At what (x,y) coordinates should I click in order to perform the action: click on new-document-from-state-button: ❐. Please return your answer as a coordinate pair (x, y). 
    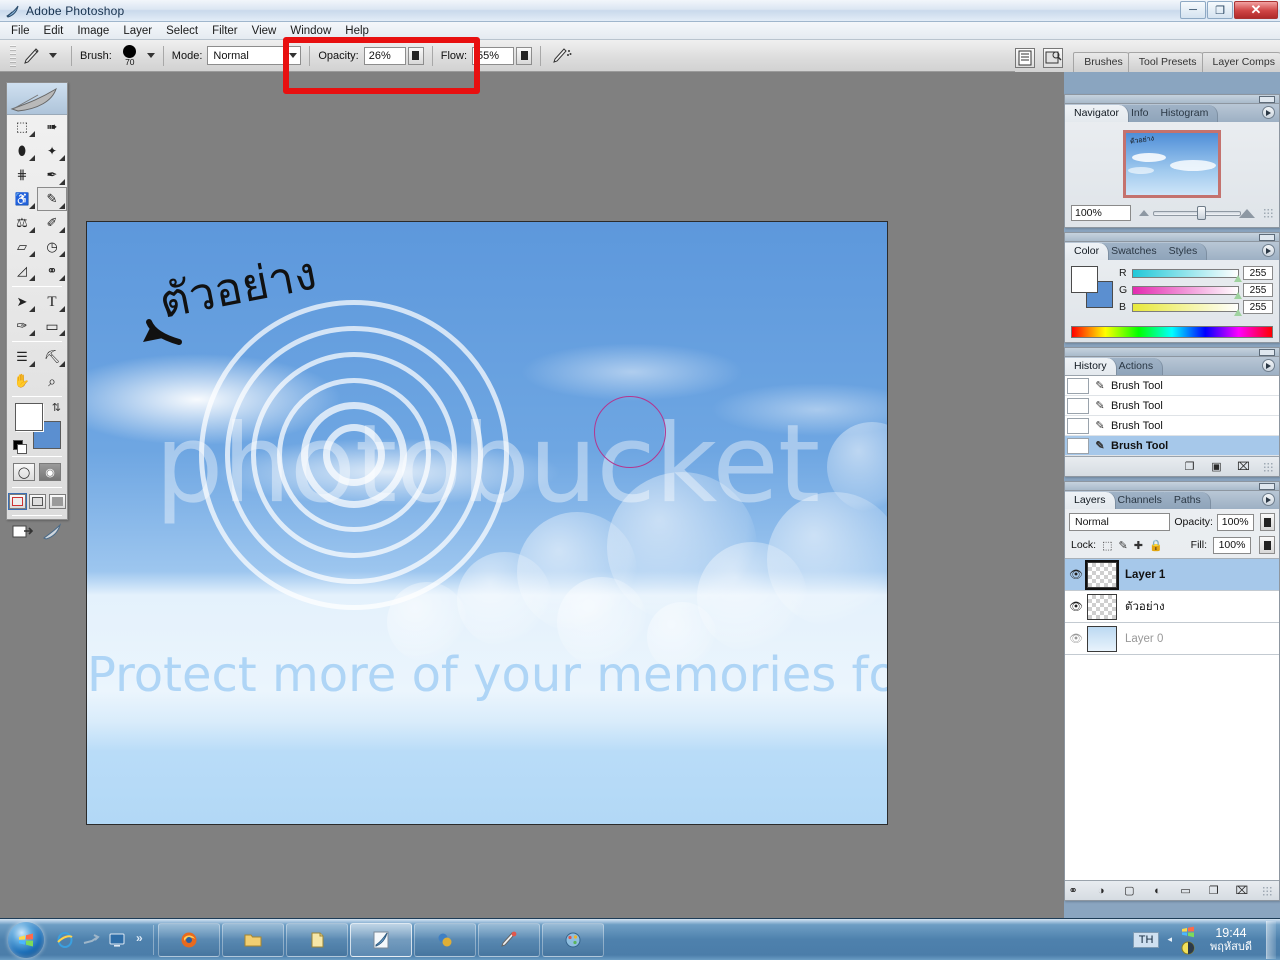
    Looking at the image, I should click on (1189, 467).